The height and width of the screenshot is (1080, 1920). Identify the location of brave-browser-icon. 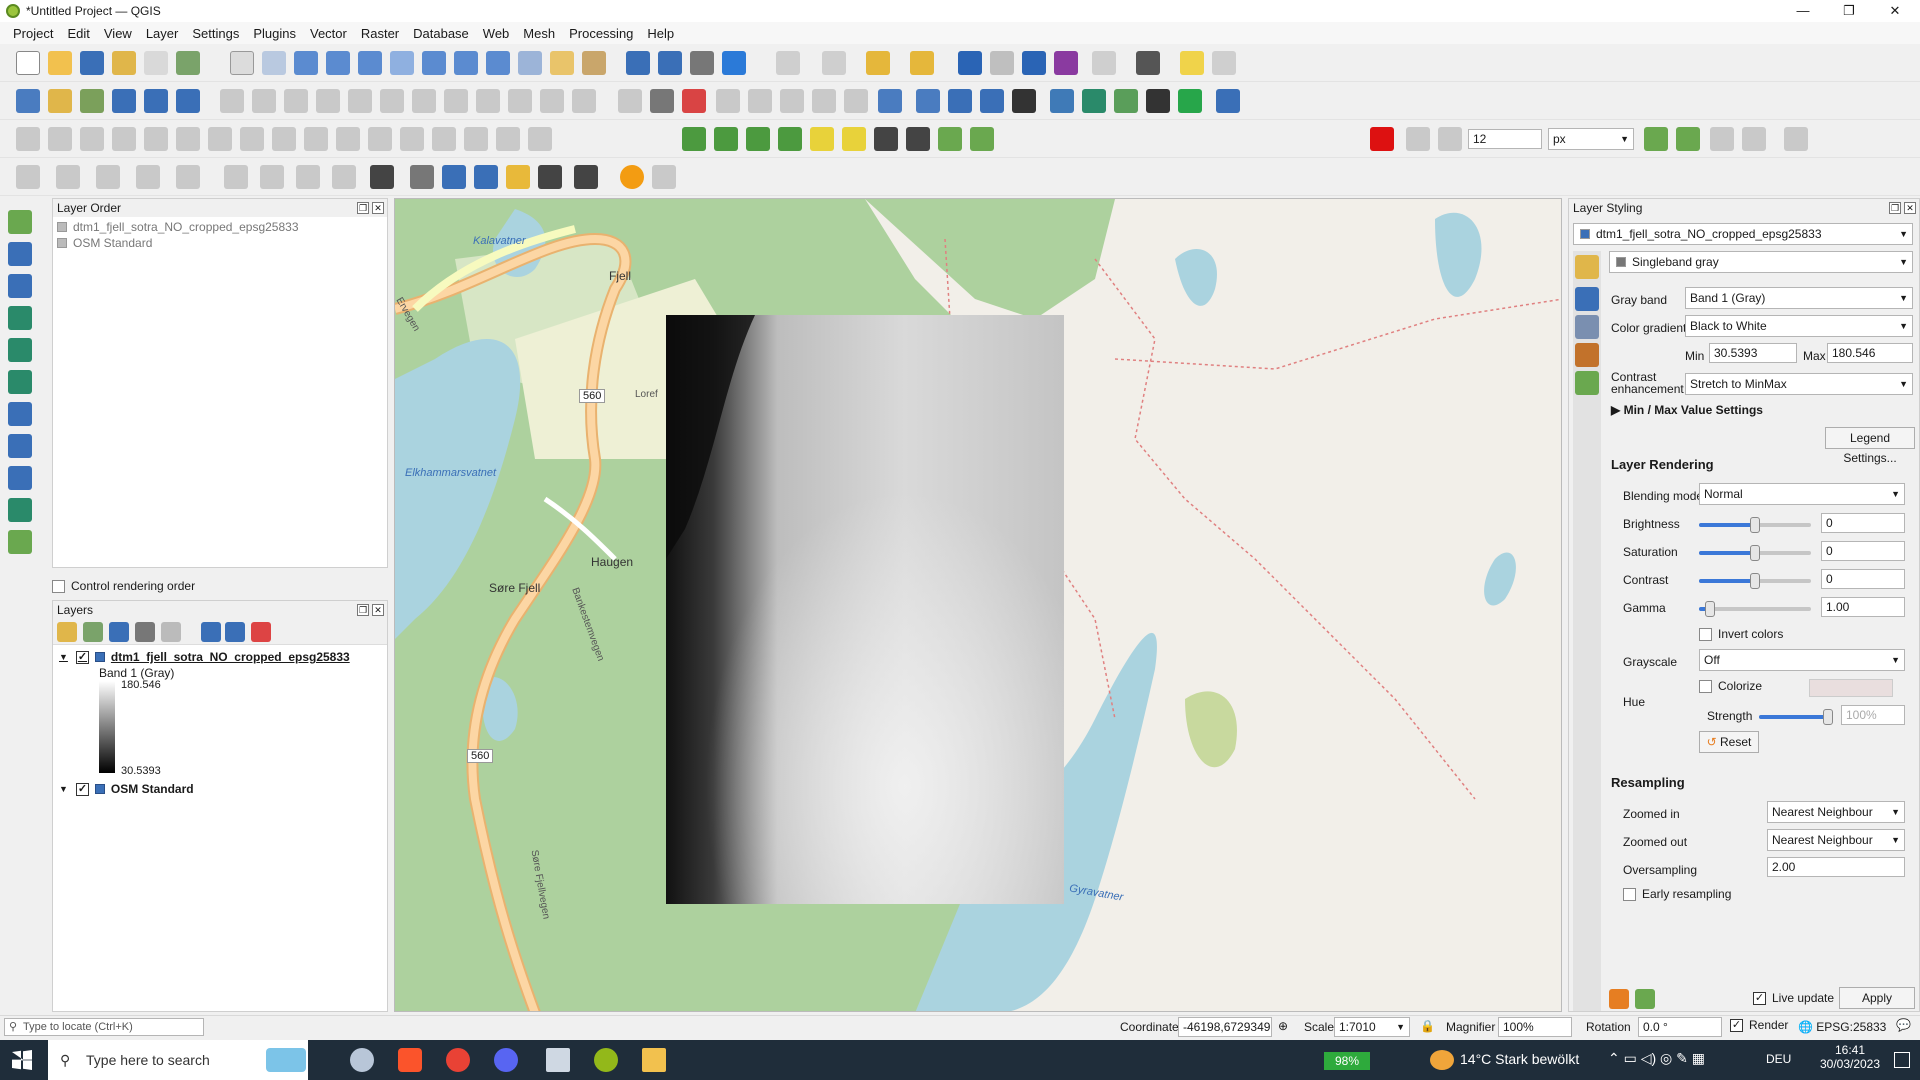
(410, 1060).